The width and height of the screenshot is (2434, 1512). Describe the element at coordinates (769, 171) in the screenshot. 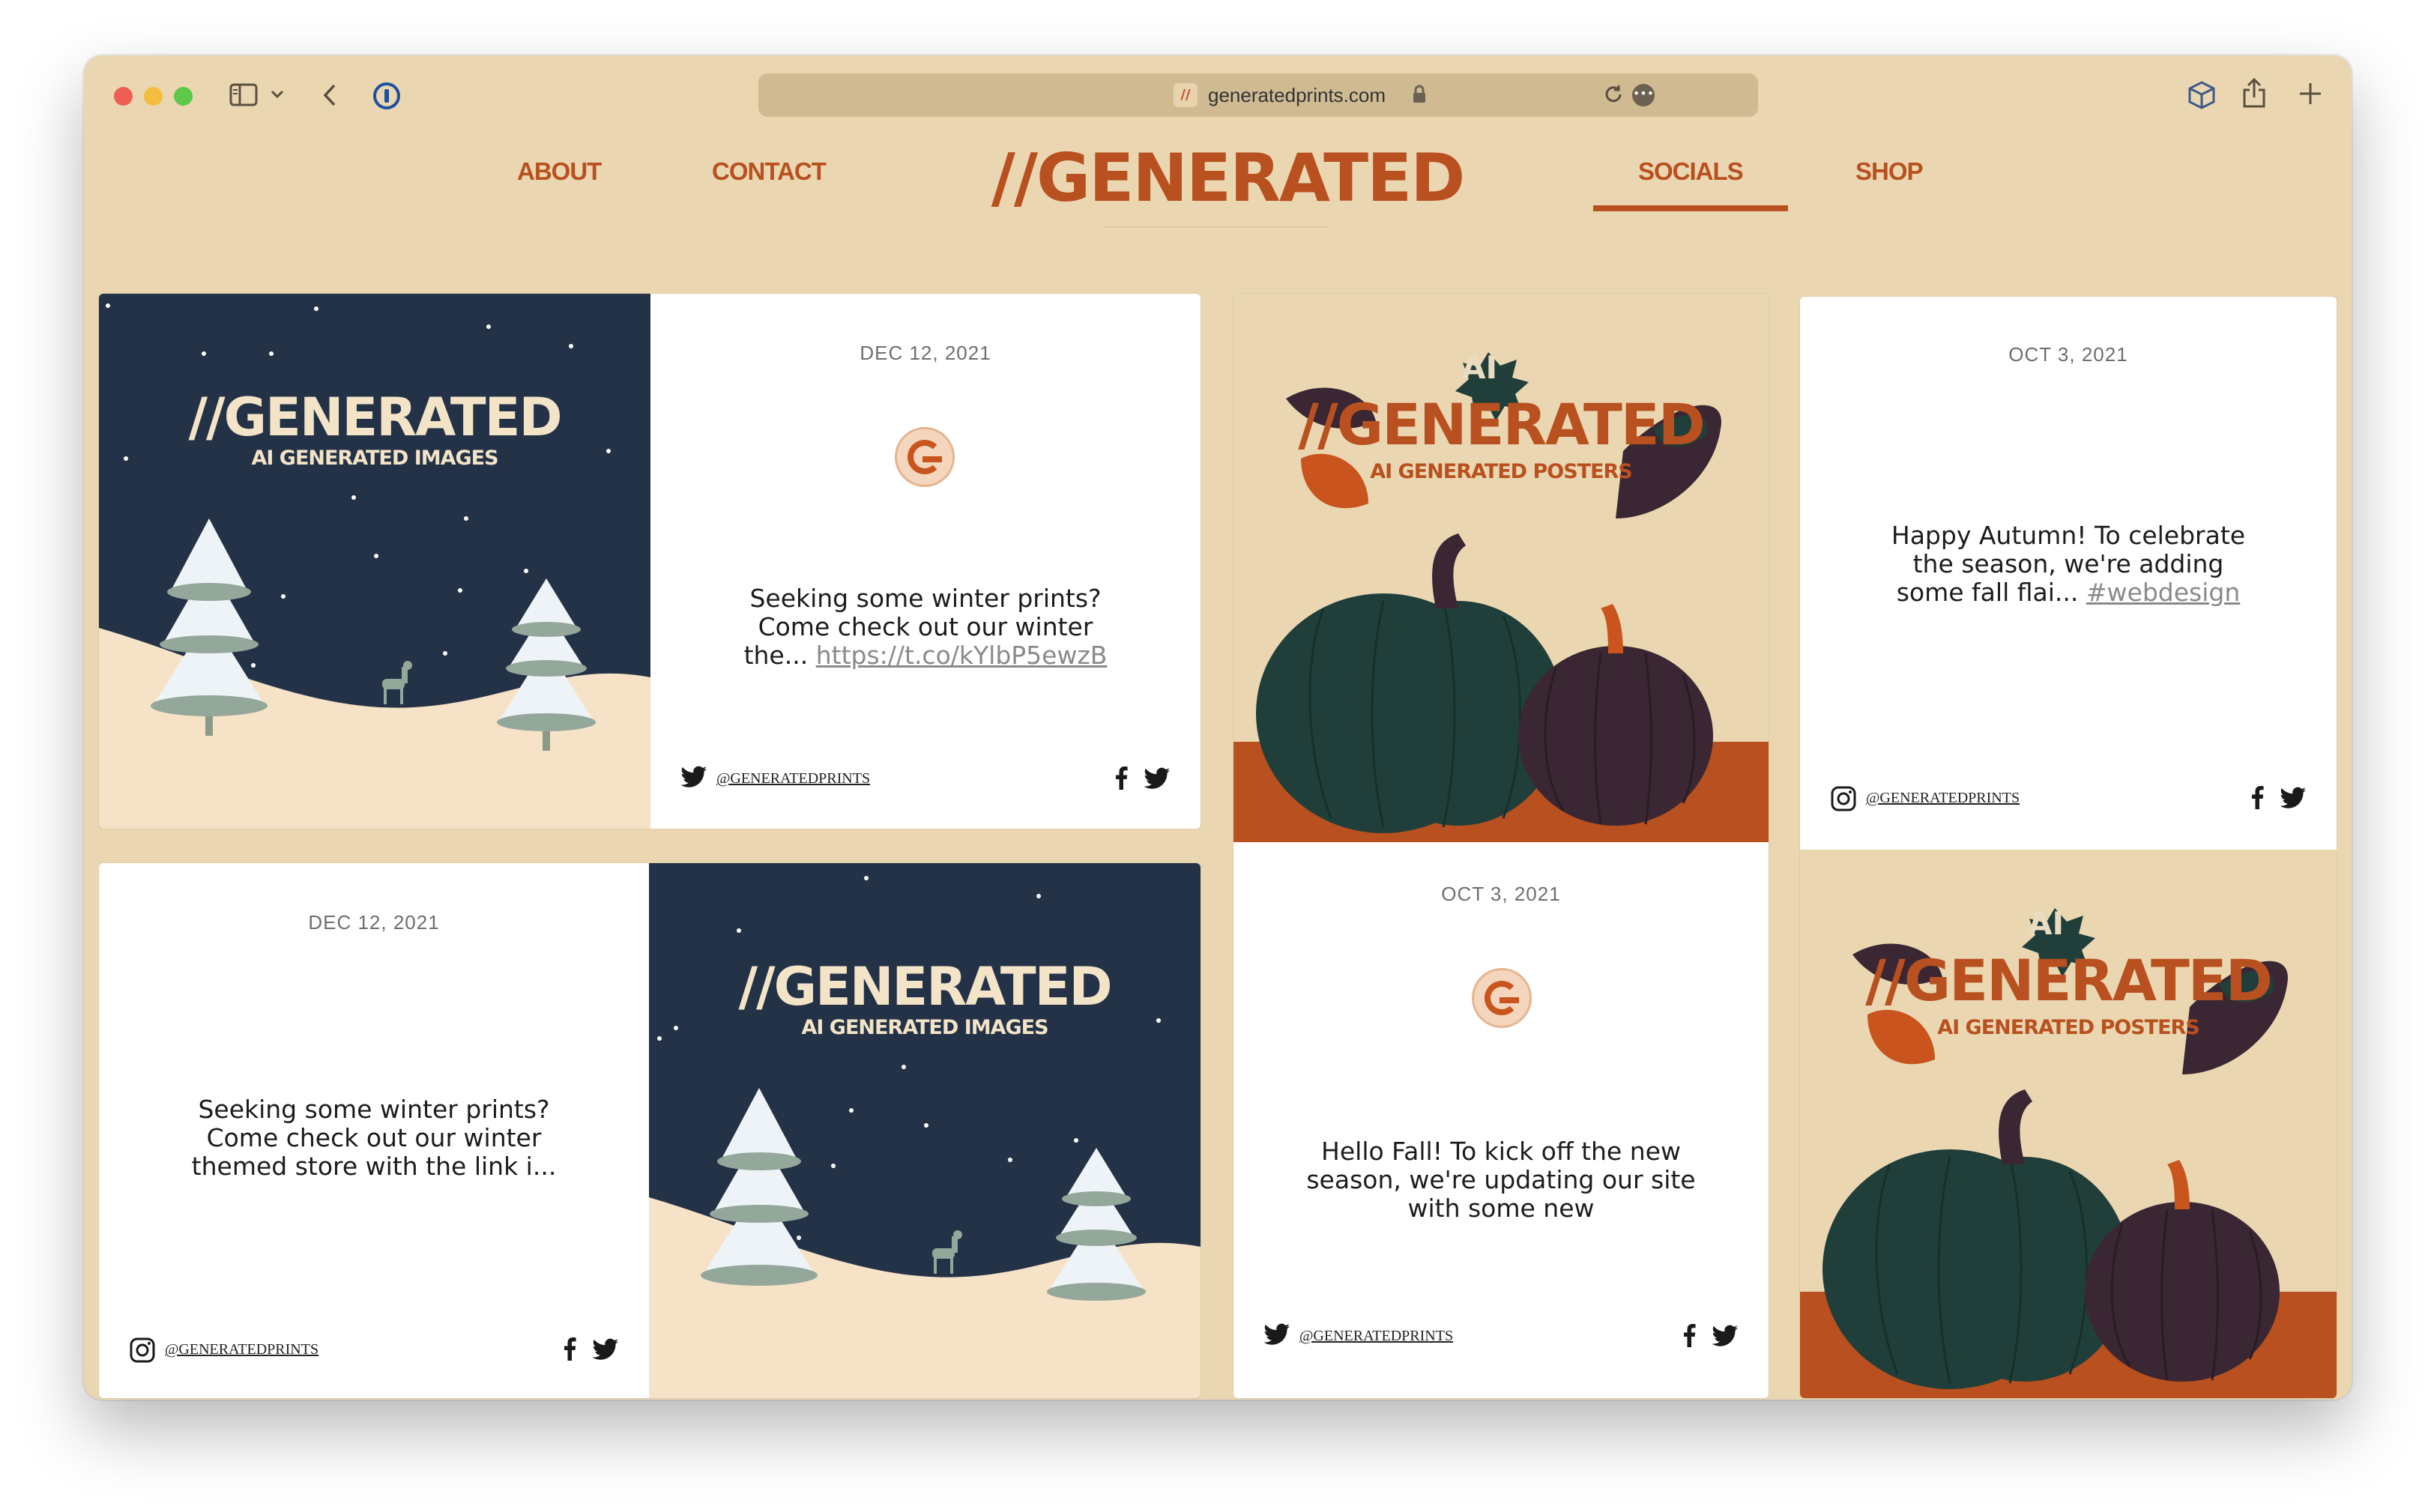

I see `nav-contact: CONTACT` at that location.